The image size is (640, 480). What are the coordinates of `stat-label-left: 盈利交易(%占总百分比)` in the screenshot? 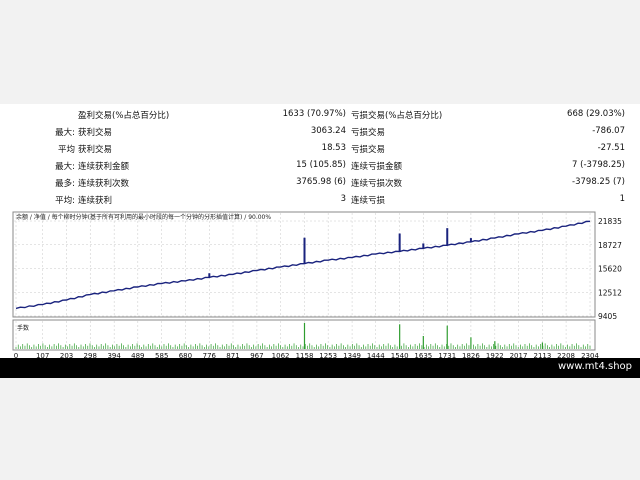 It's located at (124, 116).